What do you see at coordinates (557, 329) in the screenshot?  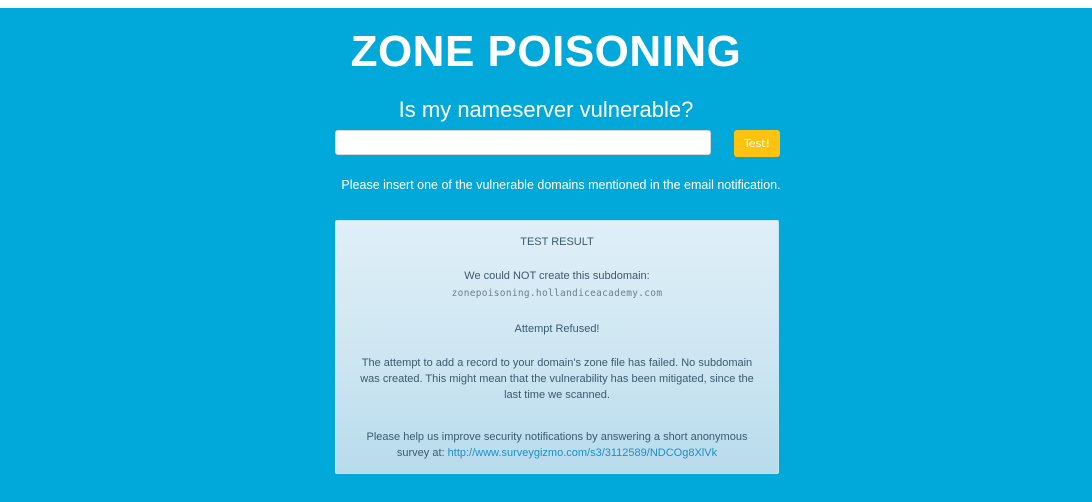 I see `result-status: Attempt Refused!` at bounding box center [557, 329].